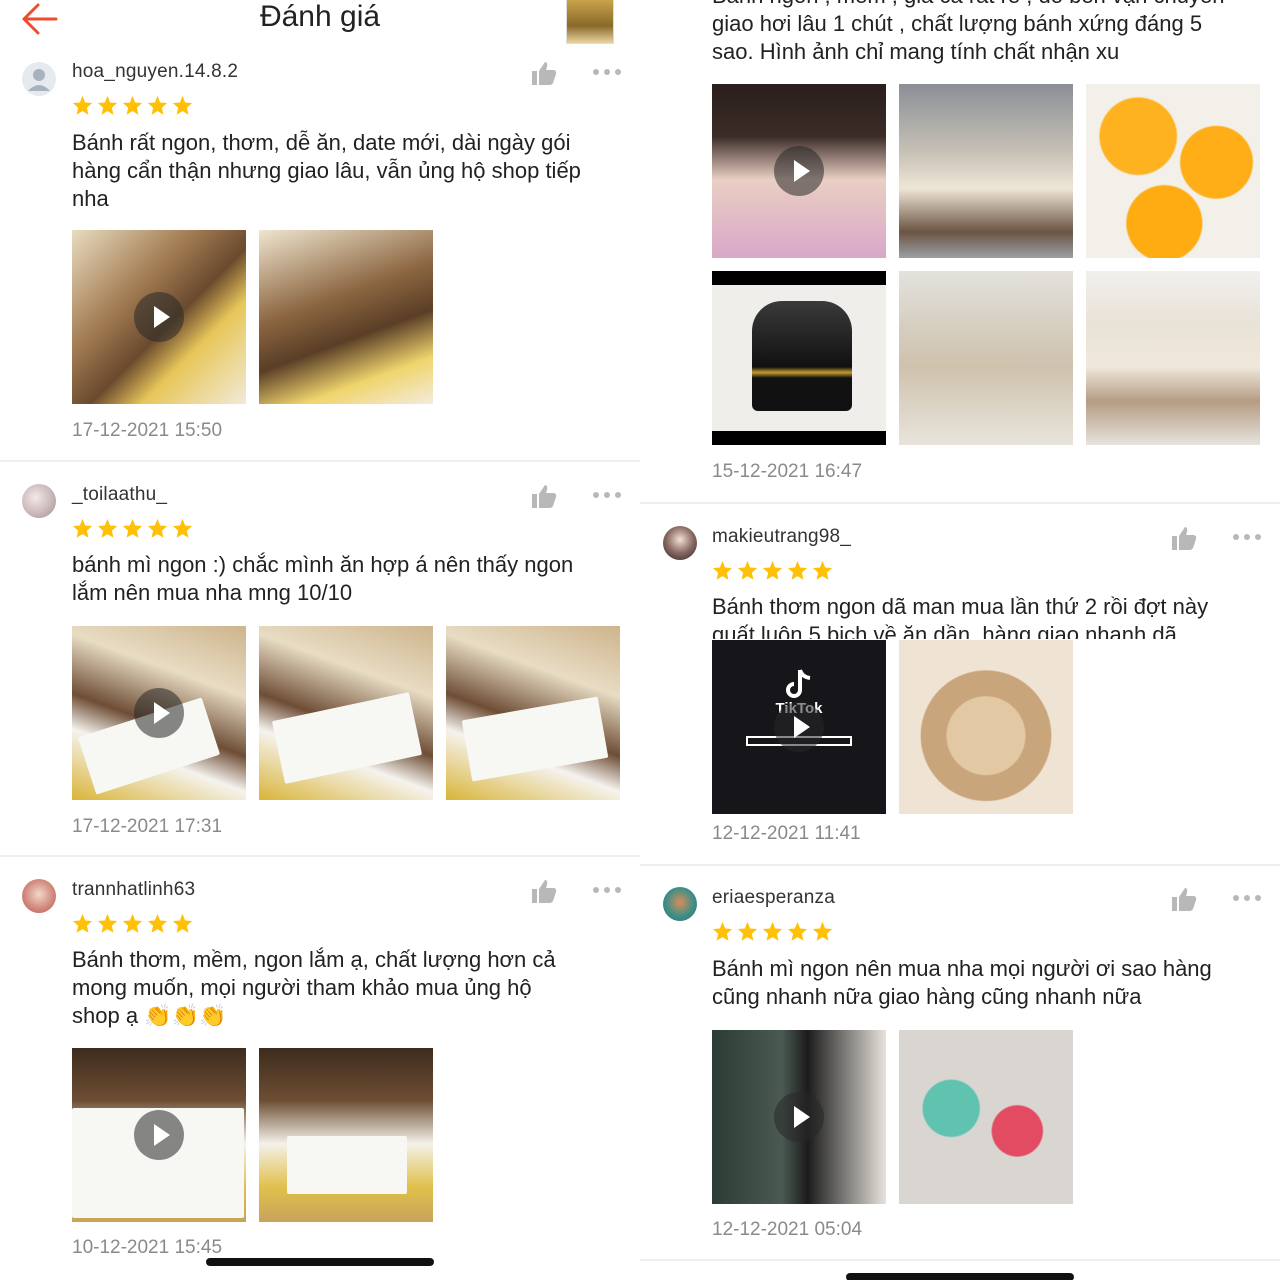  Describe the element at coordinates (133, 890) in the screenshot. I see `review-username: trannhatlinh63` at that location.